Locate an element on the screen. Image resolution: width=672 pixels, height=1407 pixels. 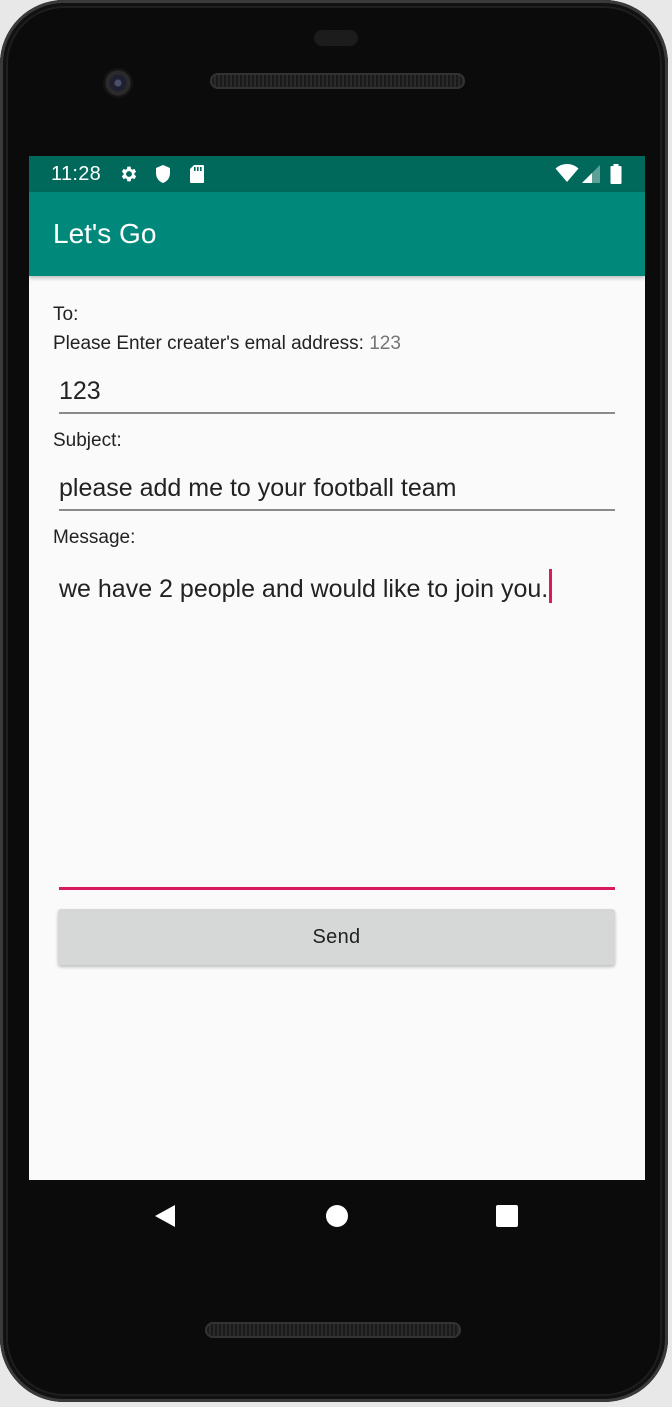
settings-icon is located at coordinates (129, 174).